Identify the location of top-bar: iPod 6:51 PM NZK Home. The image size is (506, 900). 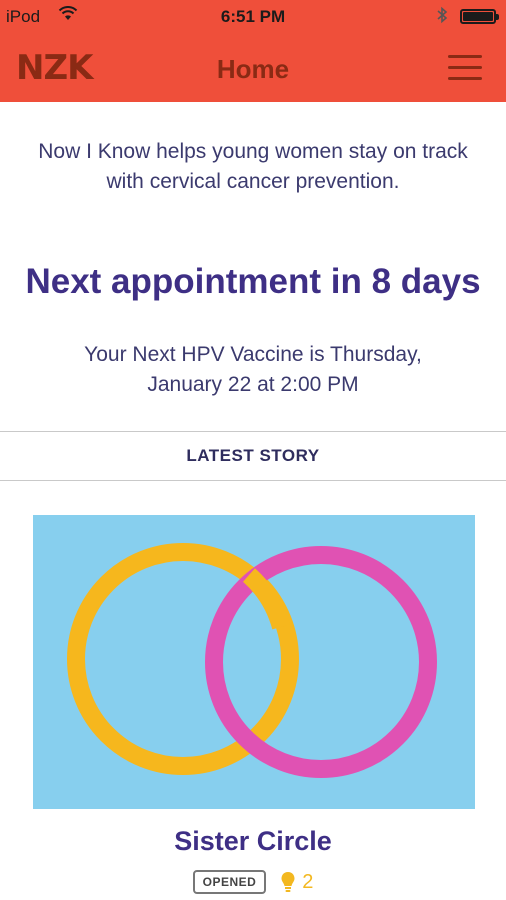
(253, 51).